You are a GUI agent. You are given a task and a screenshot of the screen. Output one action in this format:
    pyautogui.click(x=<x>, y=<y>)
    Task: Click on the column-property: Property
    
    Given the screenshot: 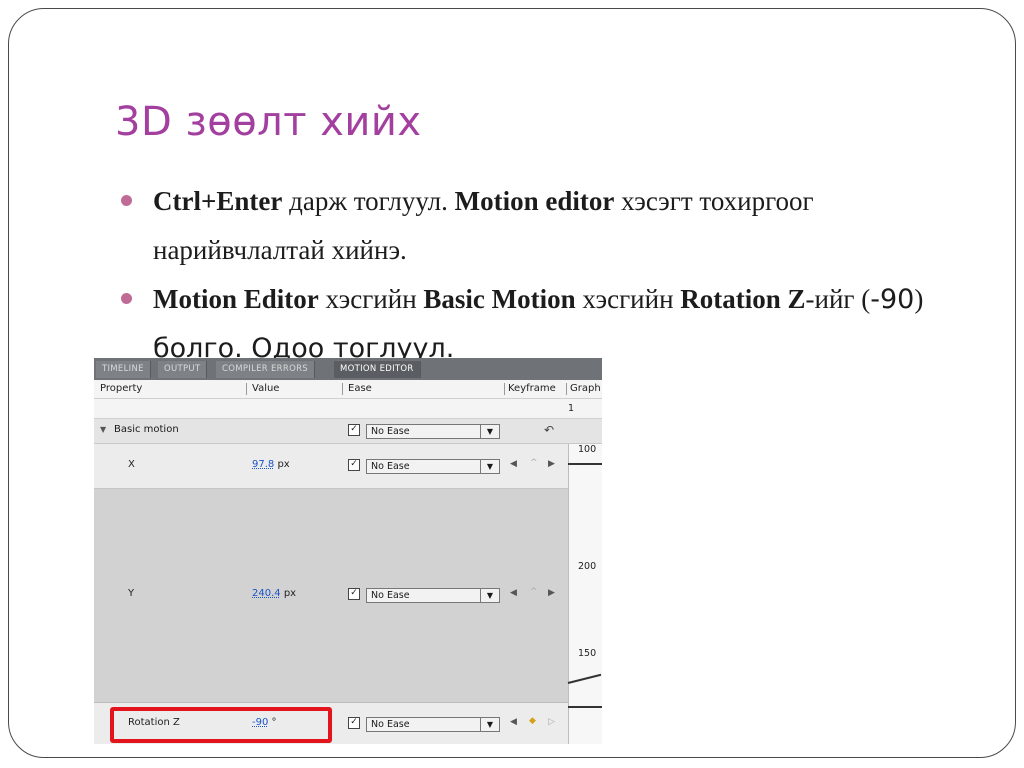 What is the action you would take?
    pyautogui.click(x=121, y=388)
    